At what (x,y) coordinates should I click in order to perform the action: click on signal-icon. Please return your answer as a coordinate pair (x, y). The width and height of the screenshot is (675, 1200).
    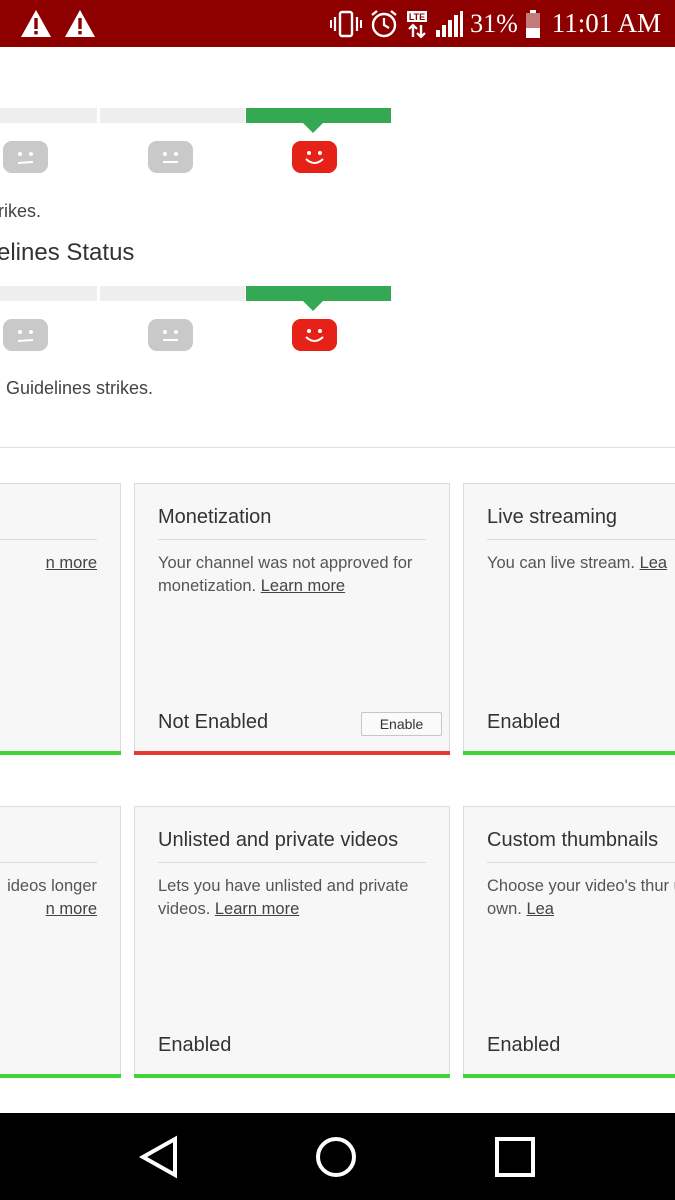
    Looking at the image, I should click on (450, 23).